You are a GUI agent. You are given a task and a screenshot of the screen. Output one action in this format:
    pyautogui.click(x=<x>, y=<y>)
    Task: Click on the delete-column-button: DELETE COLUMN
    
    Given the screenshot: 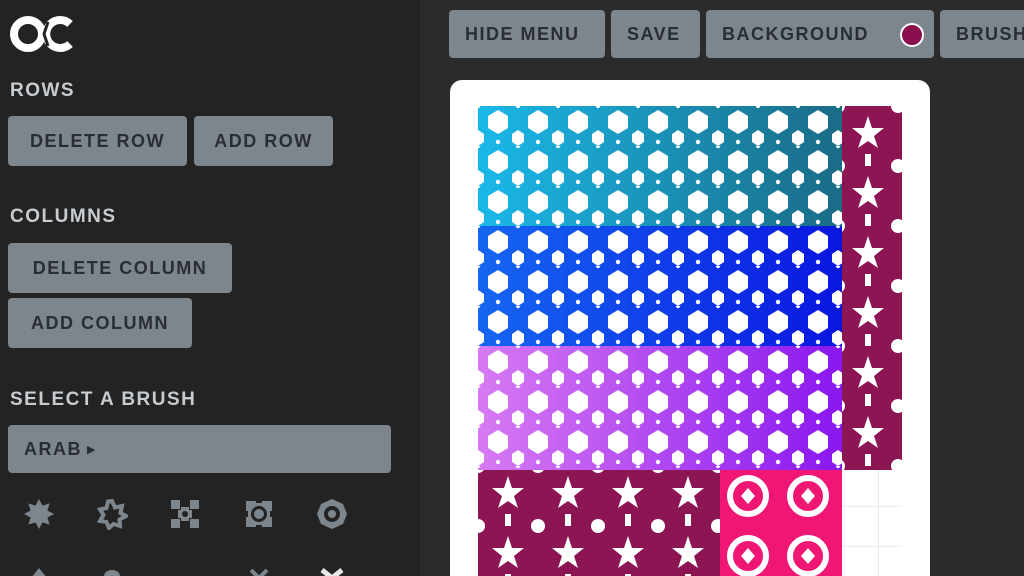 What is the action you would take?
    pyautogui.click(x=120, y=268)
    